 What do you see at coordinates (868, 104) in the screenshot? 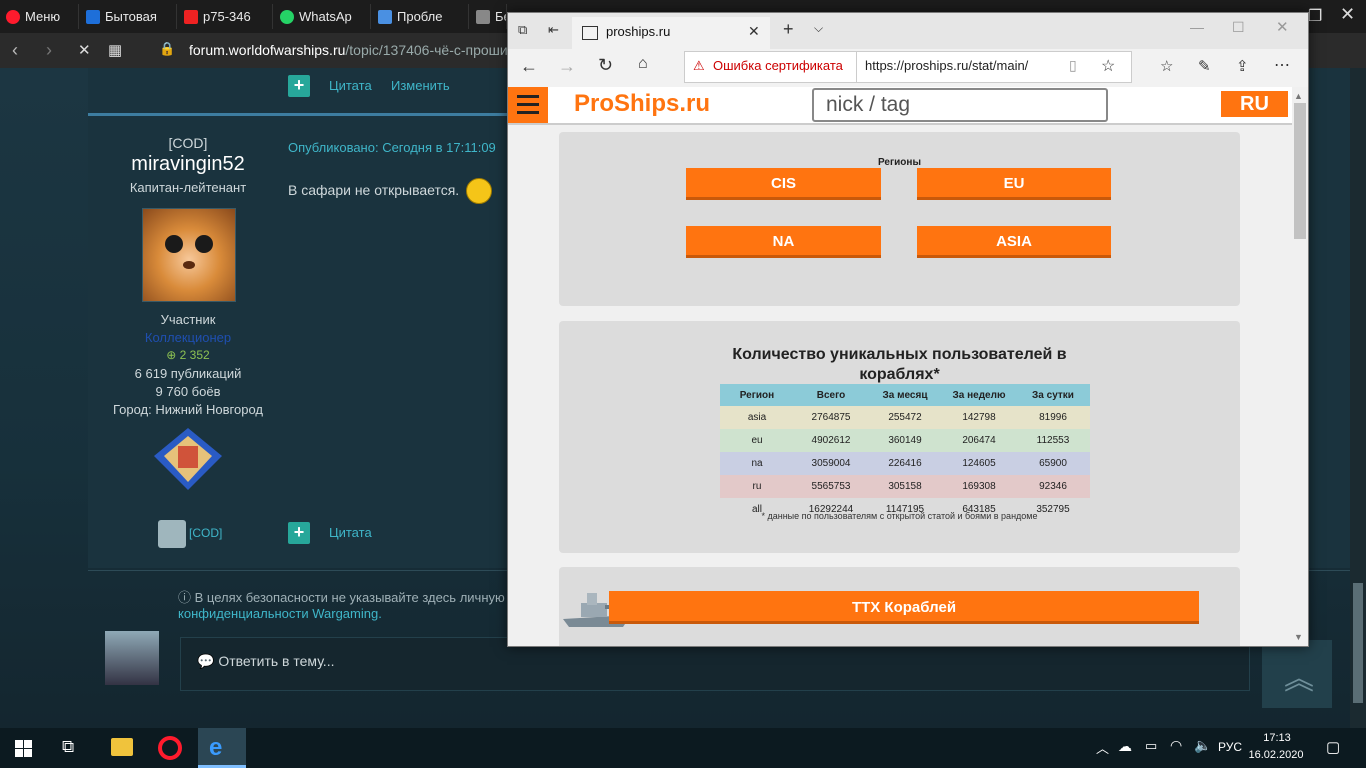
I see `search-placeholder: nick / tag` at bounding box center [868, 104].